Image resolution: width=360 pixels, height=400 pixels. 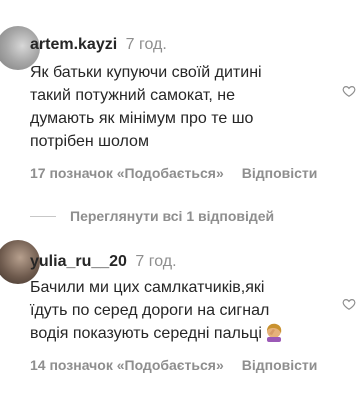 What do you see at coordinates (274, 332) in the screenshot?
I see `woman-facepalming-emoji-icon` at bounding box center [274, 332].